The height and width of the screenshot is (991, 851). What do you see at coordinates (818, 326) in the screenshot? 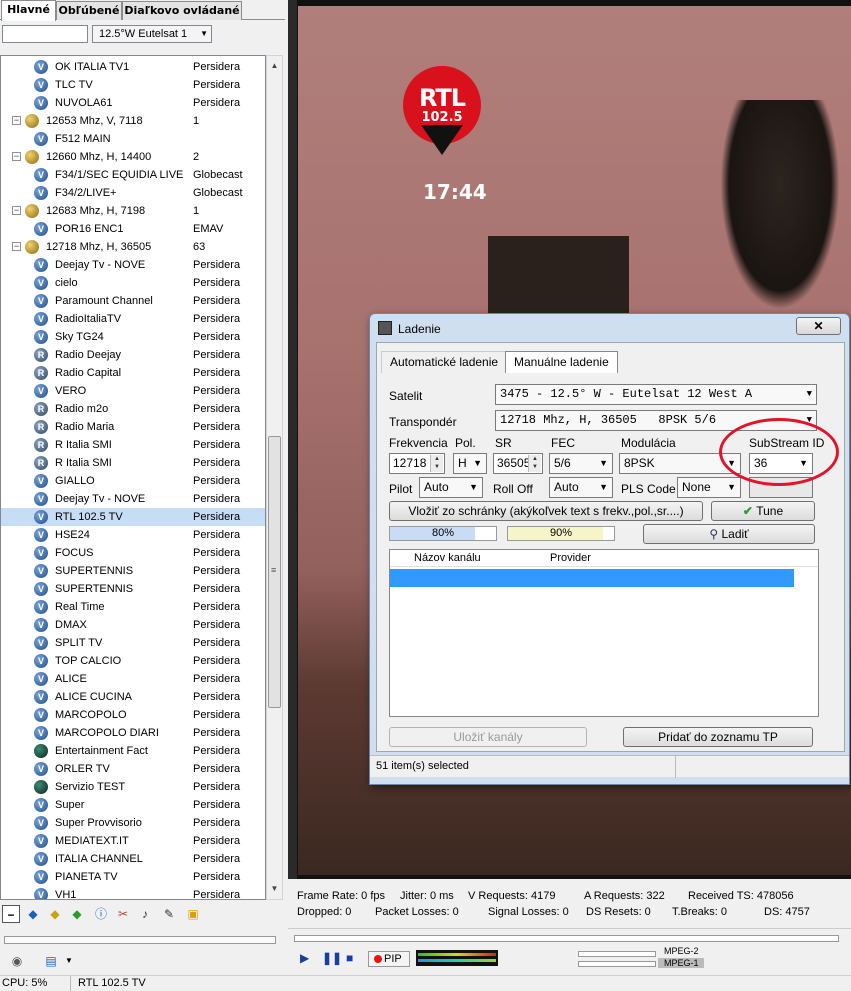
I see `close-button: ✕` at bounding box center [818, 326].